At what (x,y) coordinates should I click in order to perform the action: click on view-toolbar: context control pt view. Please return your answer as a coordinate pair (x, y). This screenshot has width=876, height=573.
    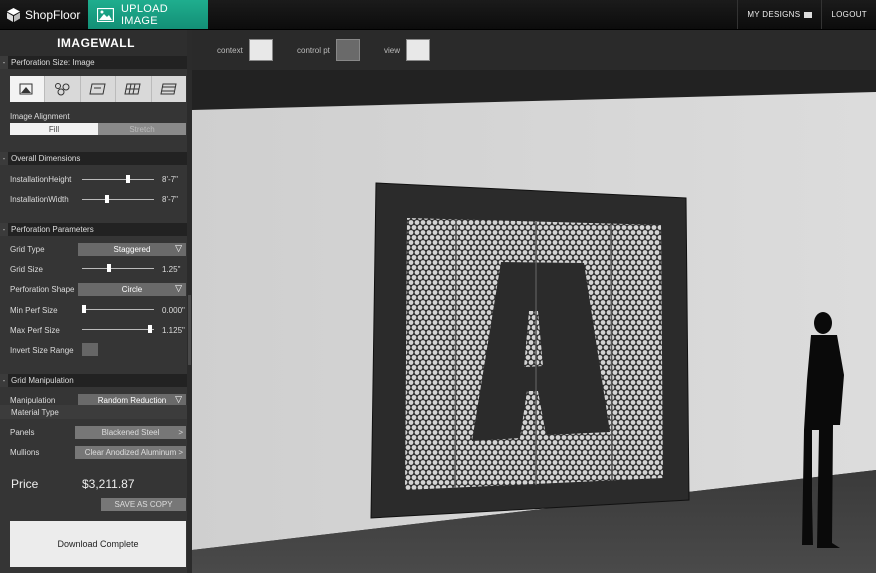
    Looking at the image, I should click on (534, 50).